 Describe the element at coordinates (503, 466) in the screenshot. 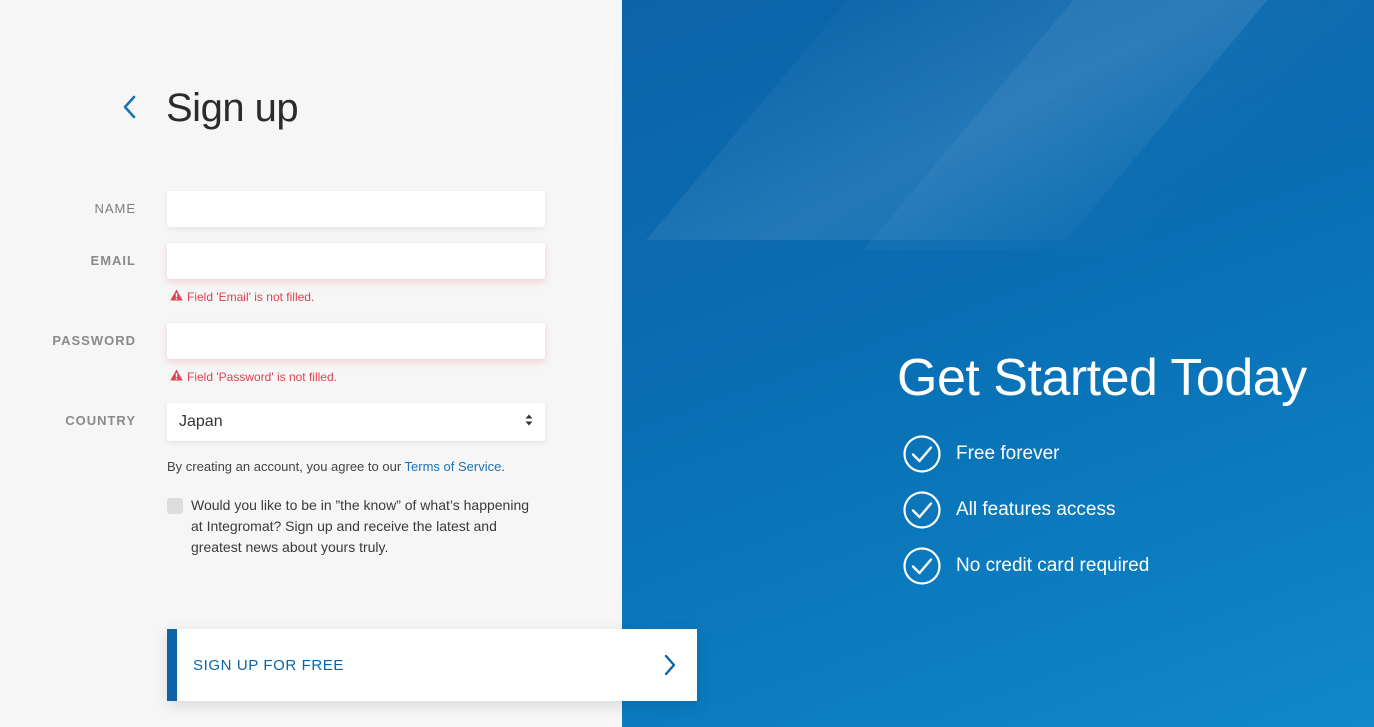

I see `terms-suffix: .` at that location.